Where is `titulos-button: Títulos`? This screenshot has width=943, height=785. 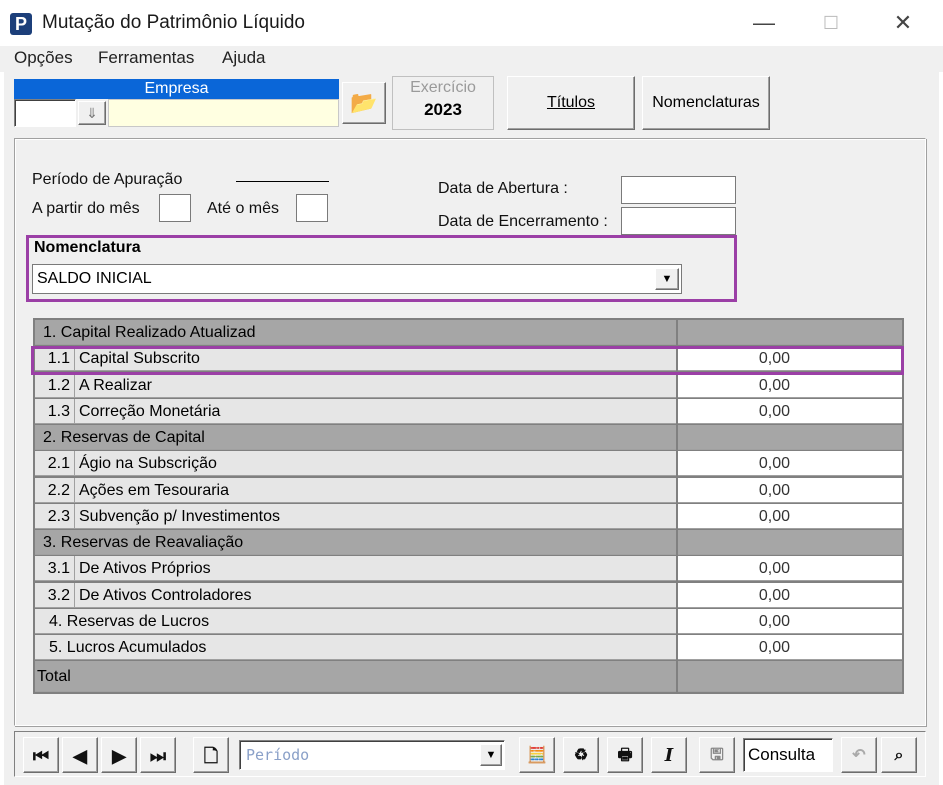 titulos-button: Títulos is located at coordinates (571, 103).